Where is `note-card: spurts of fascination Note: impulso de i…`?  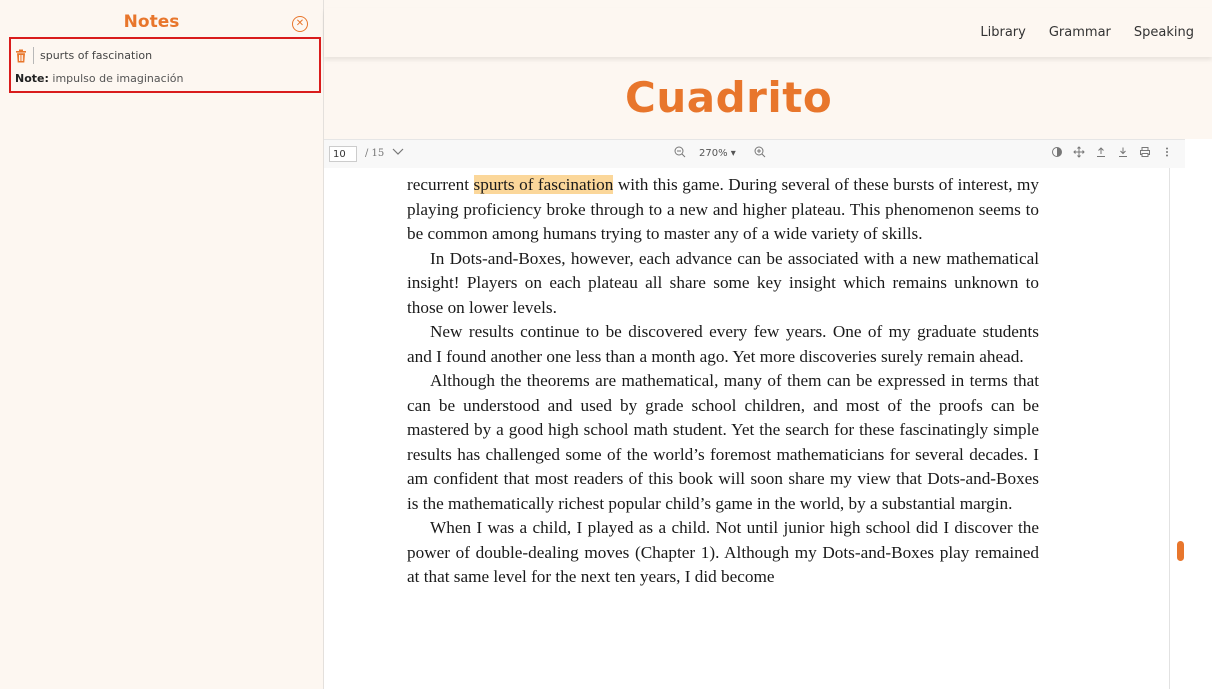 note-card: spurts of fascination Note: impulso de i… is located at coordinates (165, 65).